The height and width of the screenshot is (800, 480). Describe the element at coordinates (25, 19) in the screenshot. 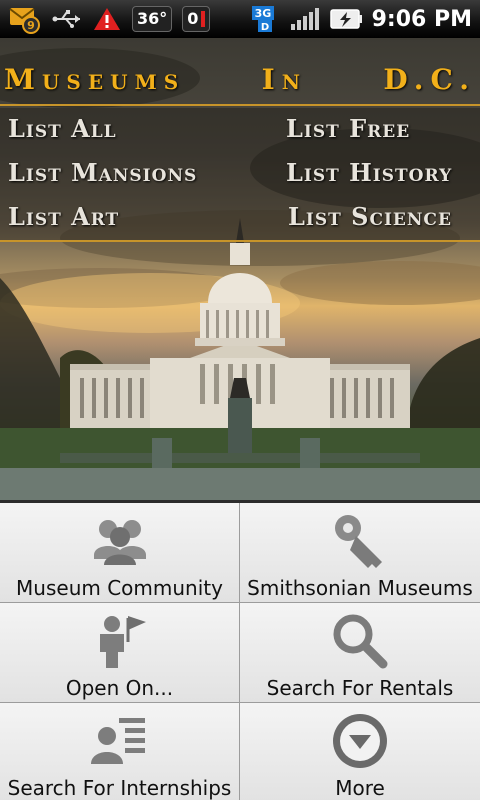

I see `email-notification-icon: 9` at that location.